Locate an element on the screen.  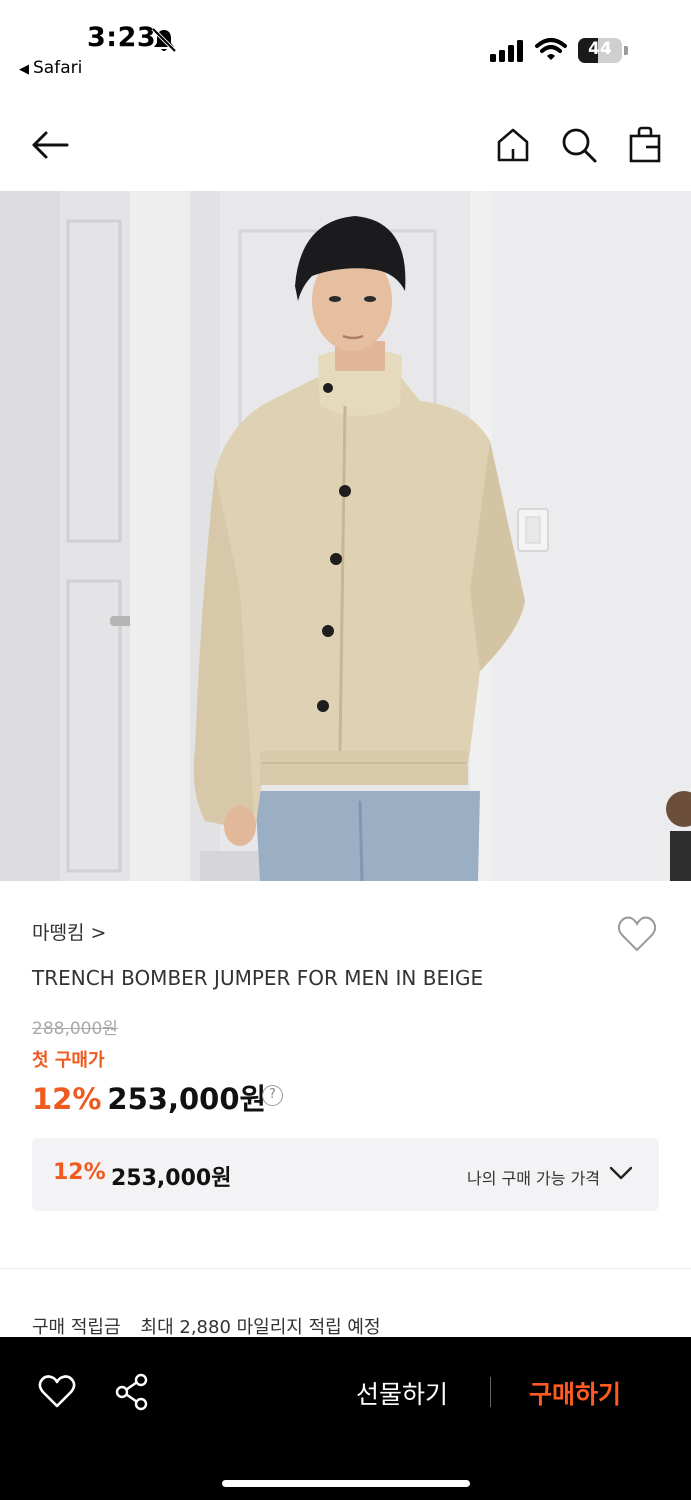
share-icon is located at coordinates (132, 1392).